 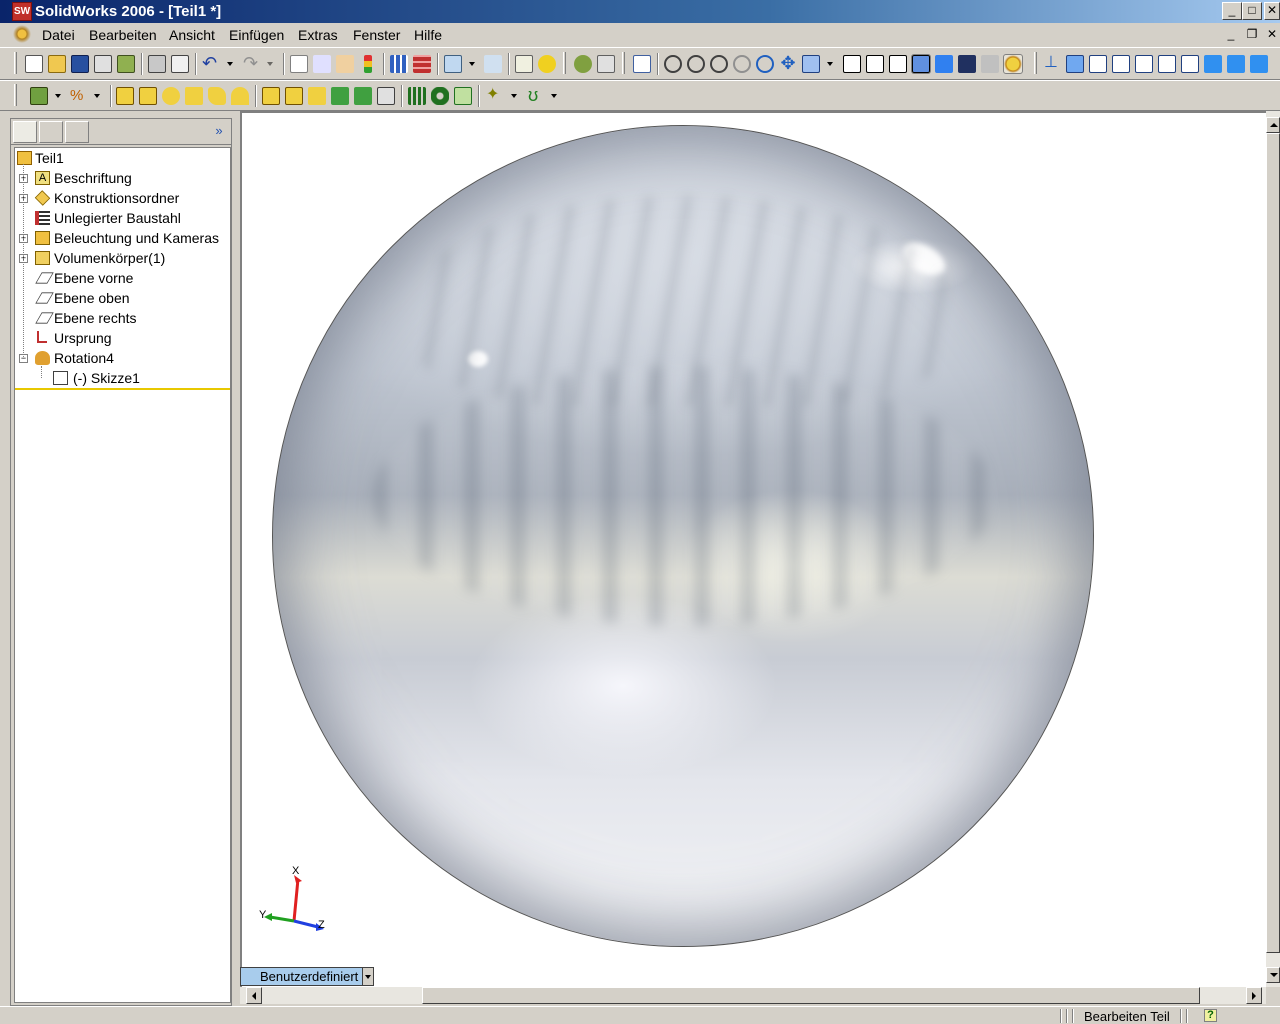 What do you see at coordinates (23, 35) in the screenshot?
I see `document-menu-icon` at bounding box center [23, 35].